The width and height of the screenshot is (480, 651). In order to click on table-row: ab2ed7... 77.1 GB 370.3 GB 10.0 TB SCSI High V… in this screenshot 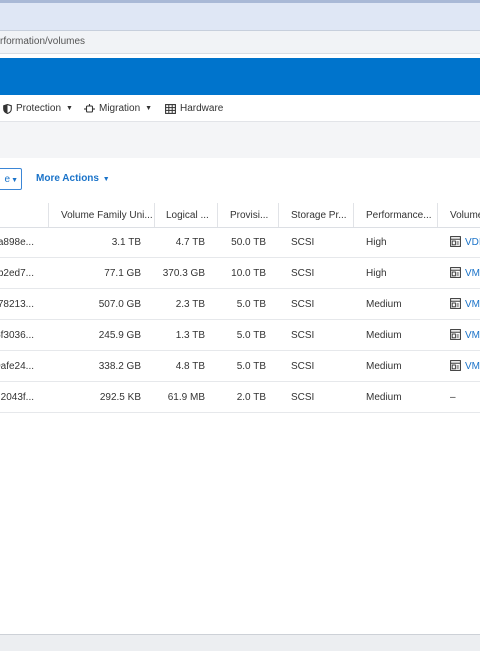, I will do `click(240, 273)`.